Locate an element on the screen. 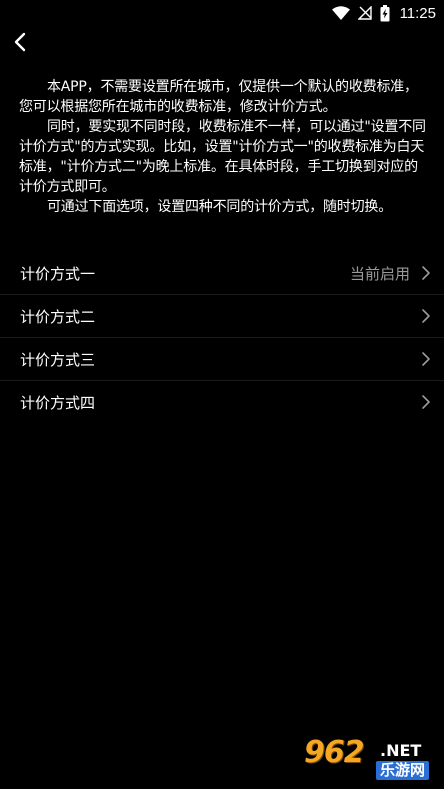 The image size is (444, 789). no-signal-icon is located at coordinates (364, 13).